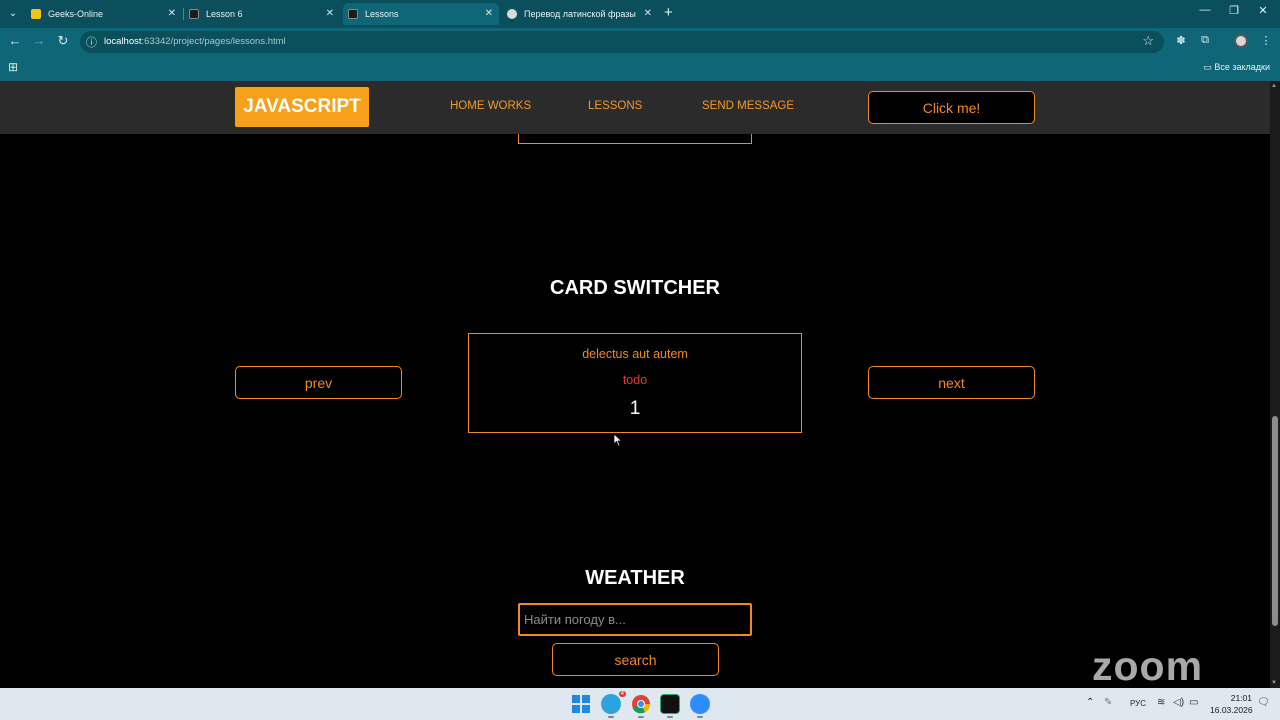 Image resolution: width=1280 pixels, height=720 pixels. Describe the element at coordinates (1231, 704) in the screenshot. I see `system-clock: 21:01 16.03.2026` at that location.